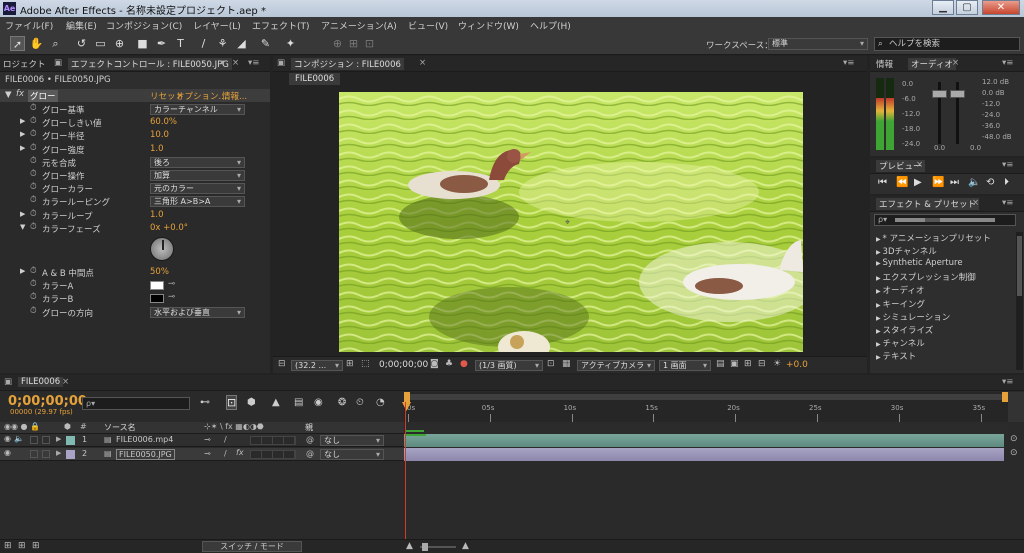  I want to click on pickwhip-icon: @, so click(310, 453).